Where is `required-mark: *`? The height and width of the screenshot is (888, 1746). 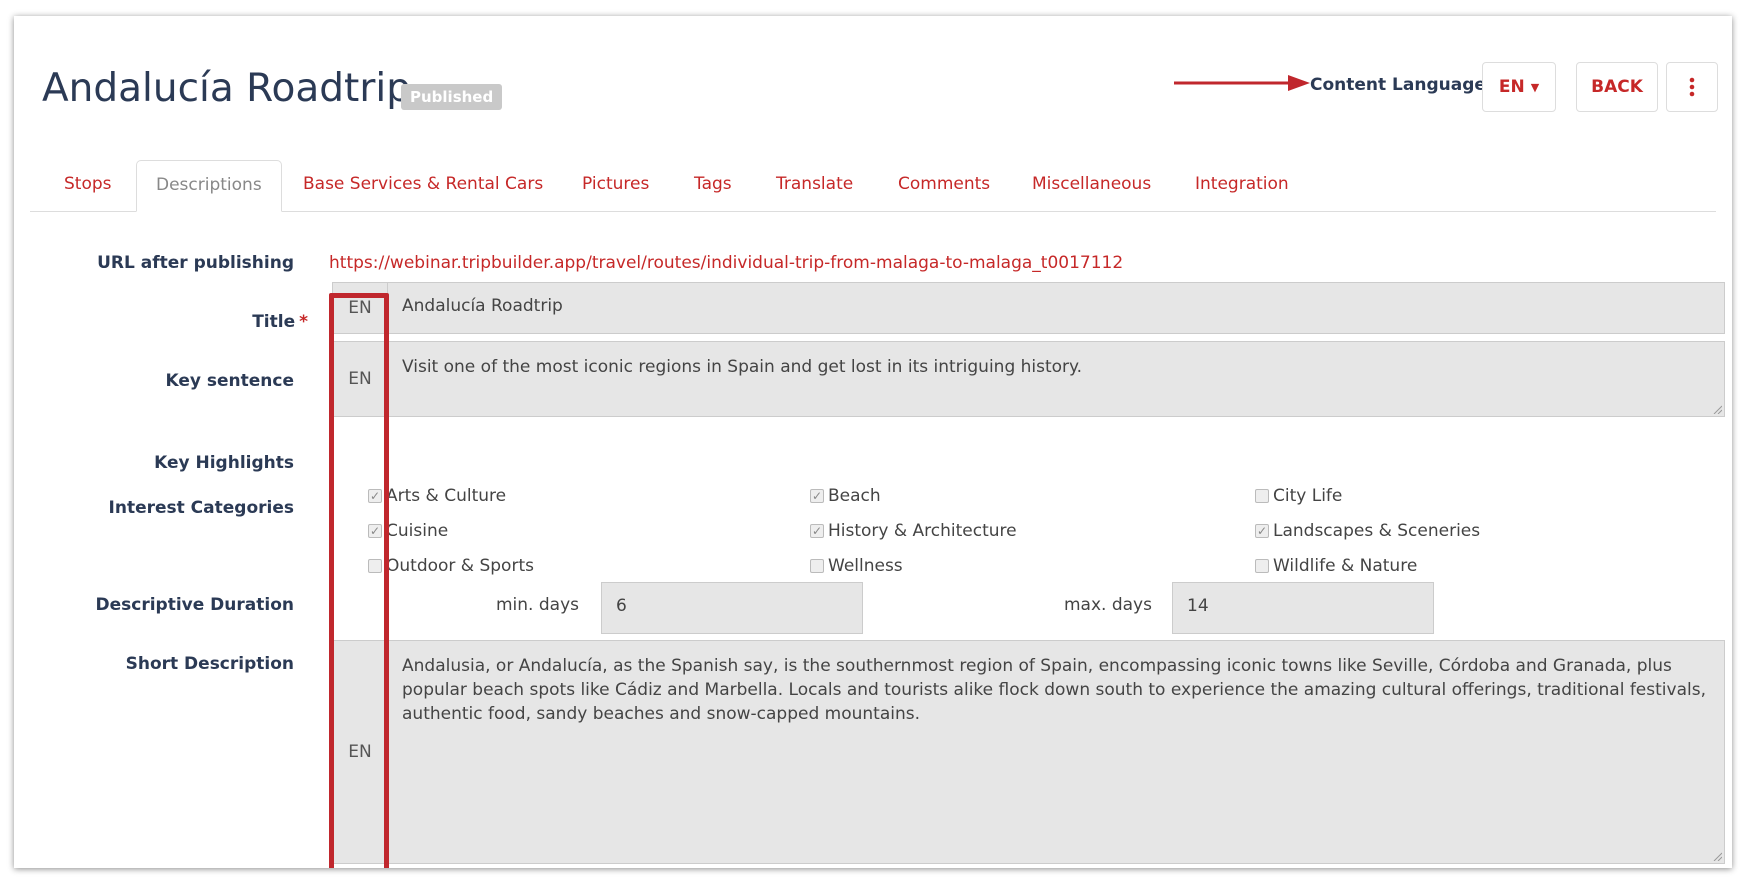 required-mark: * is located at coordinates (303, 322).